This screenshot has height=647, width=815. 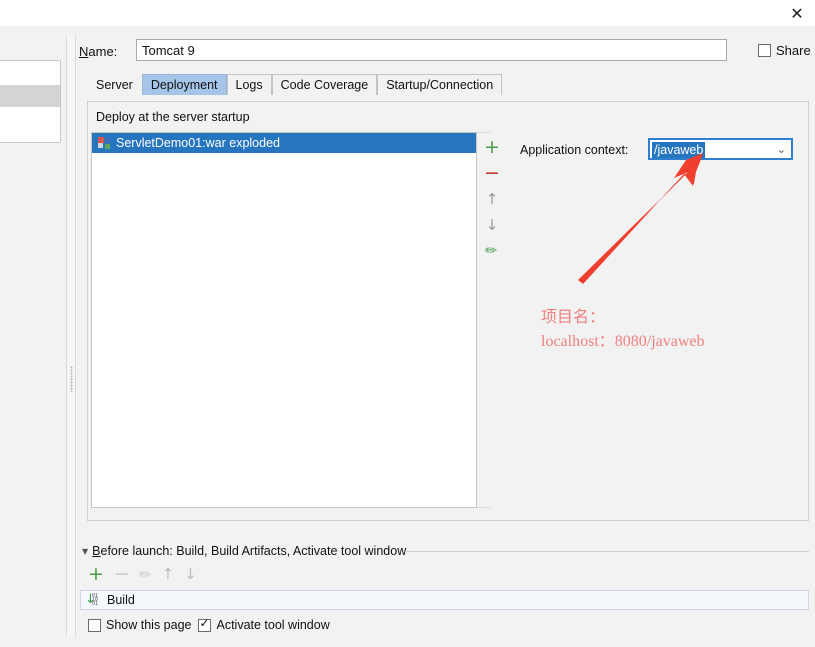 What do you see at coordinates (94, 625) in the screenshot?
I see `show-this-page-checkbox-box` at bounding box center [94, 625].